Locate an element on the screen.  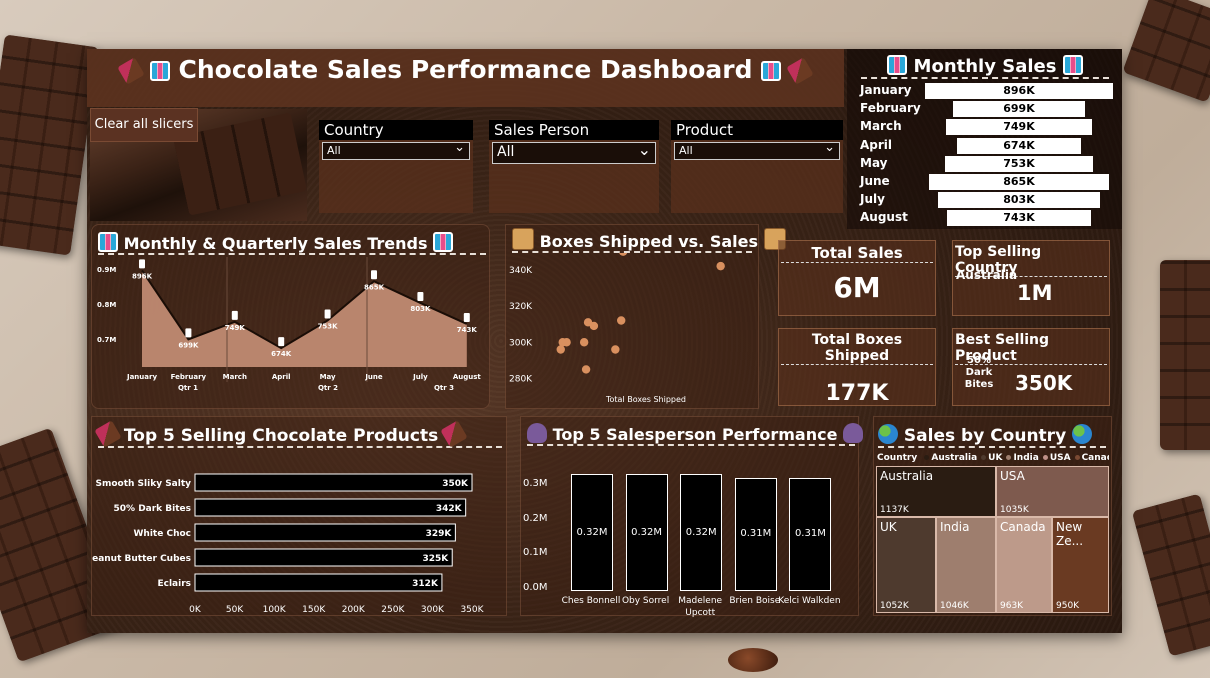
treemap-cell-value: 1046K is located at coordinates (954, 606).